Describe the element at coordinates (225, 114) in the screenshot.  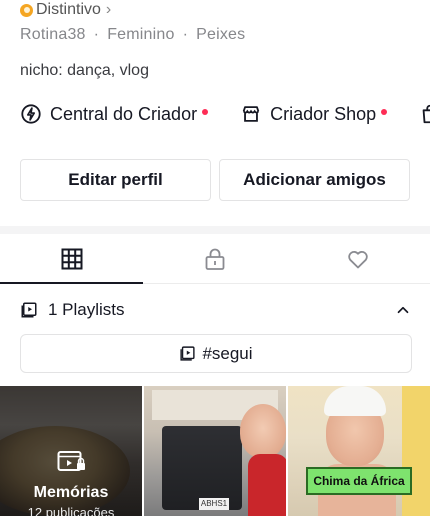
I see `creator-tools-row: Central do Criador Criador Shop` at that location.